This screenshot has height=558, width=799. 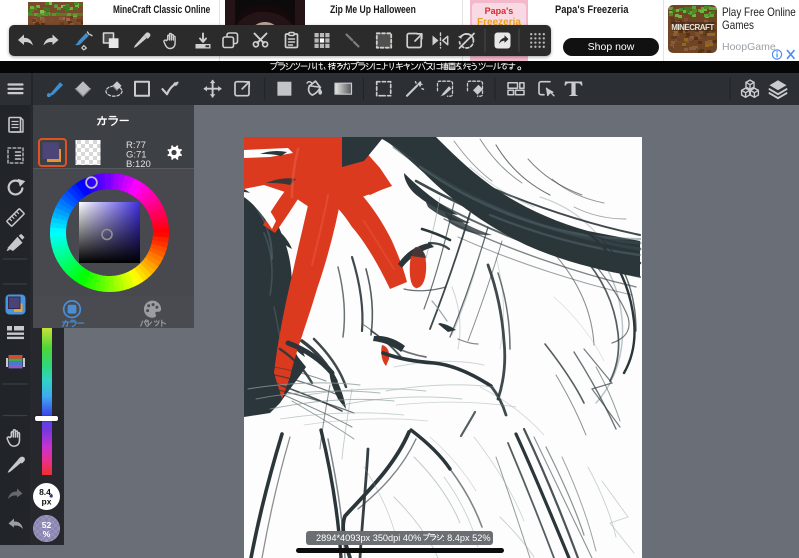 I want to click on svg-text: px, so click(x=47, y=501).